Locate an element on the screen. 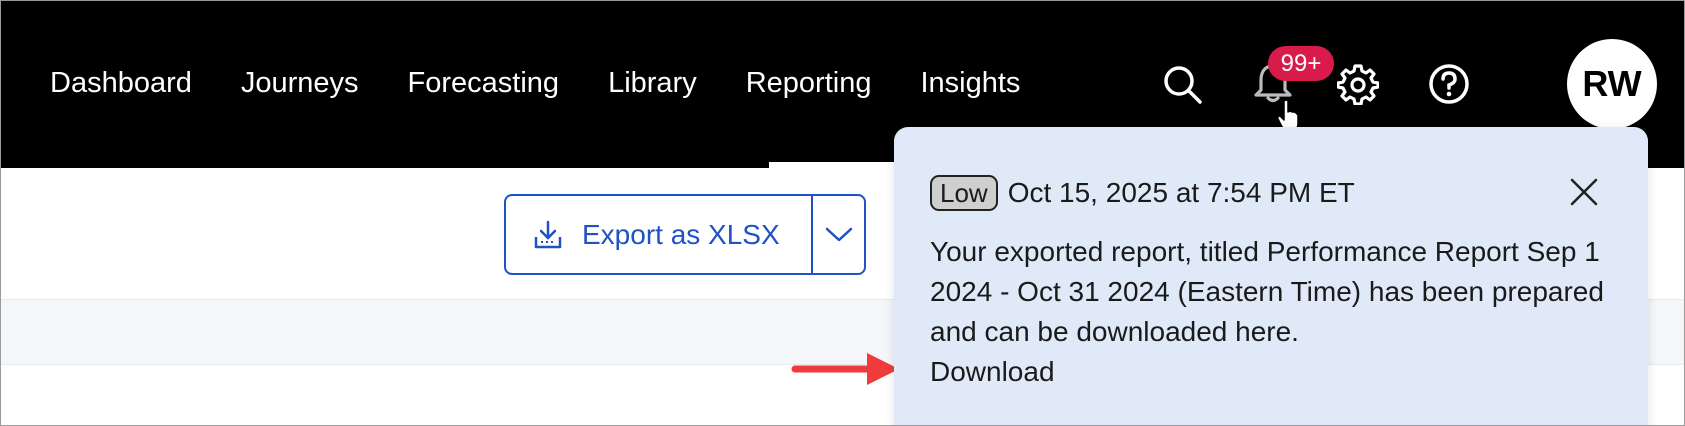 Image resolution: width=1685 pixels, height=426 pixels. help-icon is located at coordinates (1449, 84).